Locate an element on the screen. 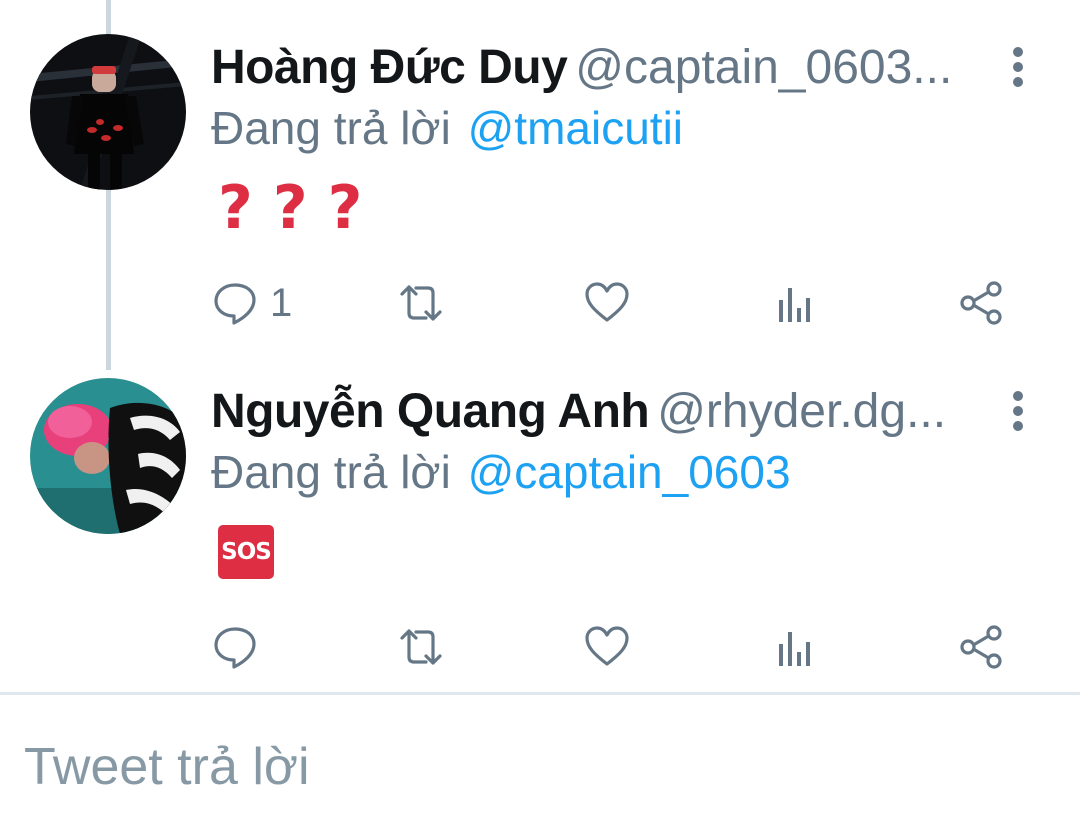  mention-link: @captain_0603 is located at coordinates (629, 472).